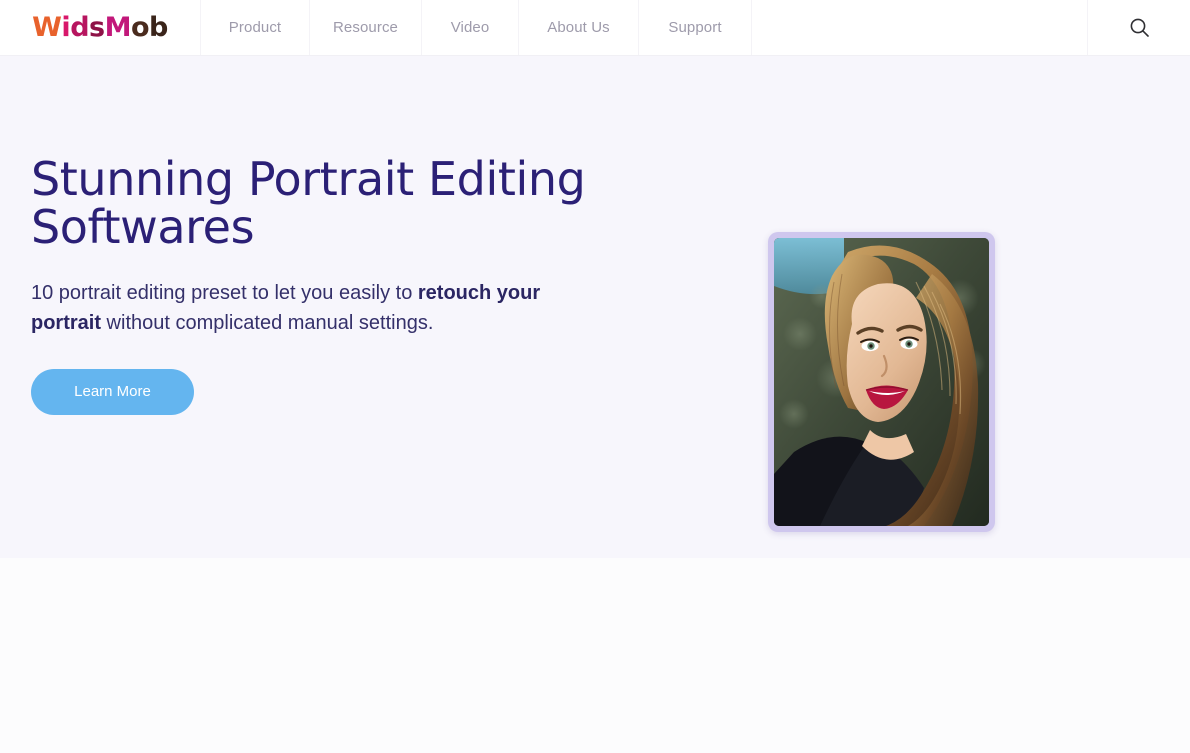  I want to click on page-title: Stunning Portrait Editing Softwares, so click(331, 204).